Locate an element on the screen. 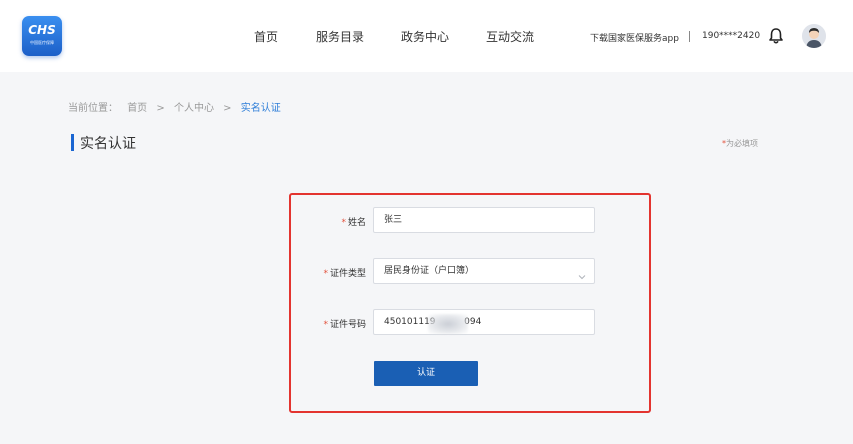 Image resolution: width=853 pixels, height=444 pixels. breadcrumb: 当前位置： 首页 > 个人中心 > 实名认证 is located at coordinates (177, 106).